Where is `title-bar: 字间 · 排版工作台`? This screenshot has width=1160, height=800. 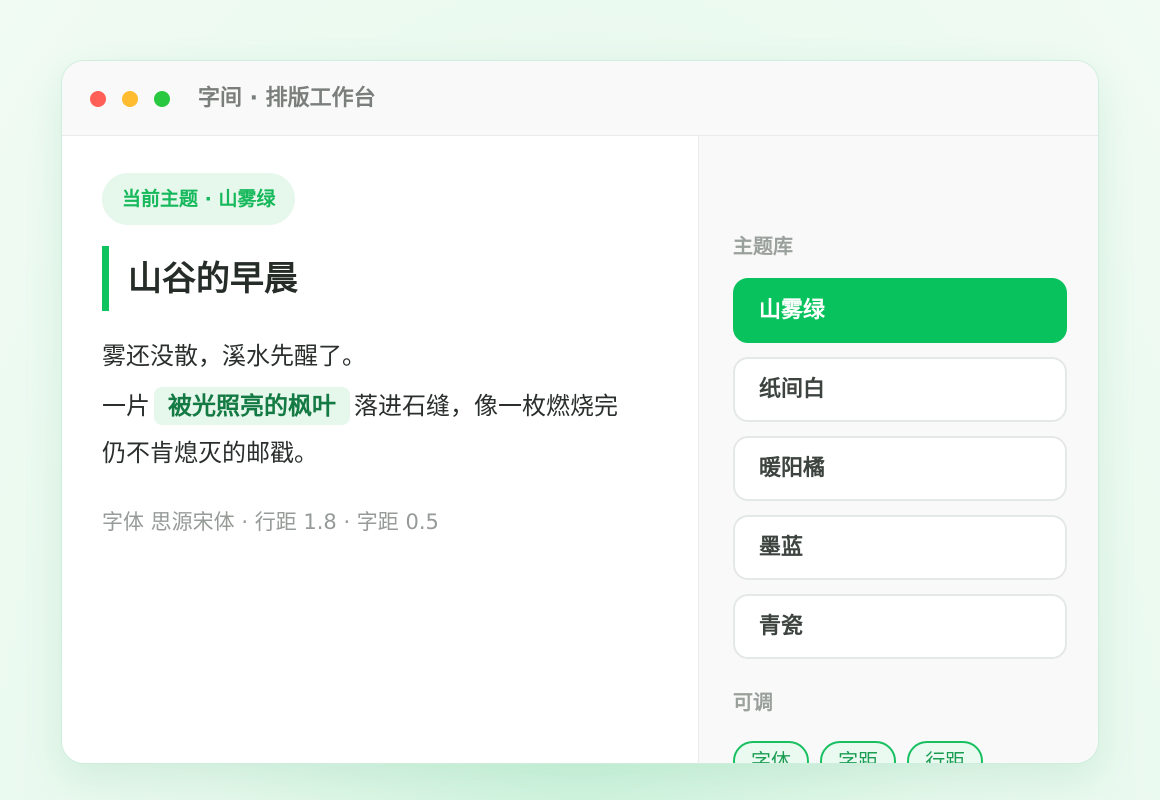
title-bar: 字间 · 排版工作台 is located at coordinates (580, 98).